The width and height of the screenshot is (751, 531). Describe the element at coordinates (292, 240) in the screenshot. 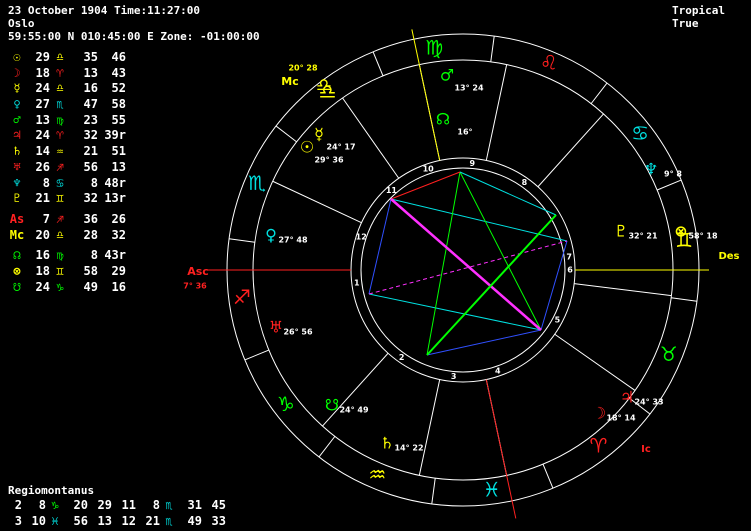

I see `wheel-planet-degree: 27° 48` at that location.